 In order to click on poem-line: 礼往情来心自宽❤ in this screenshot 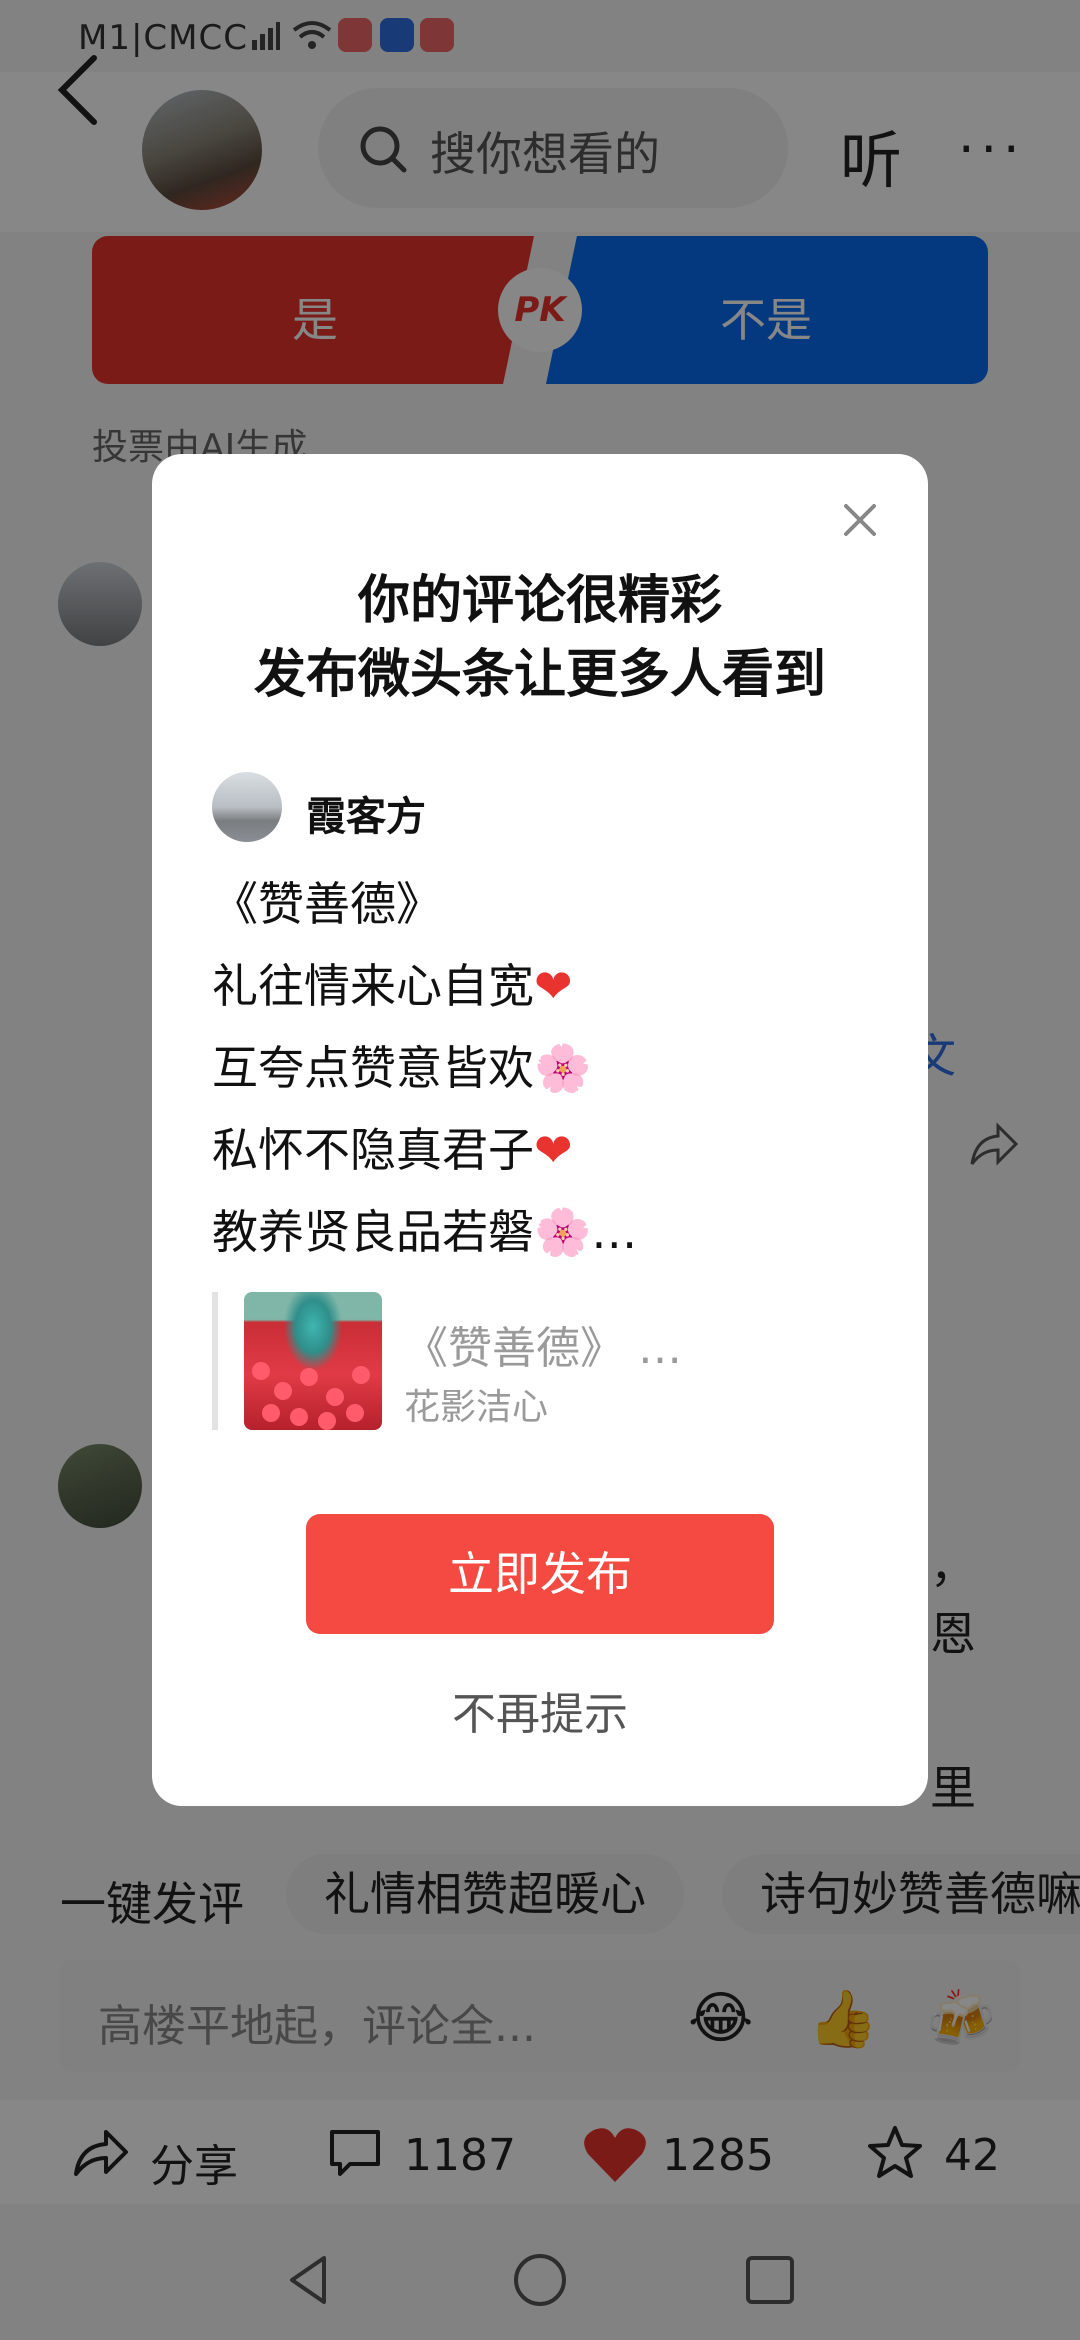, I will do `click(392, 986)`.